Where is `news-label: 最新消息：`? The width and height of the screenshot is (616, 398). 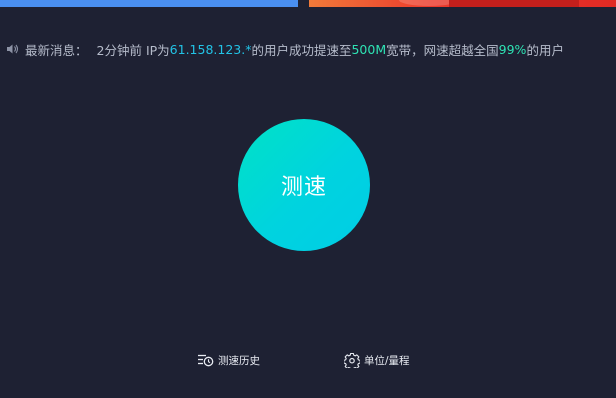 news-label: 最新消息： is located at coordinates (56, 50).